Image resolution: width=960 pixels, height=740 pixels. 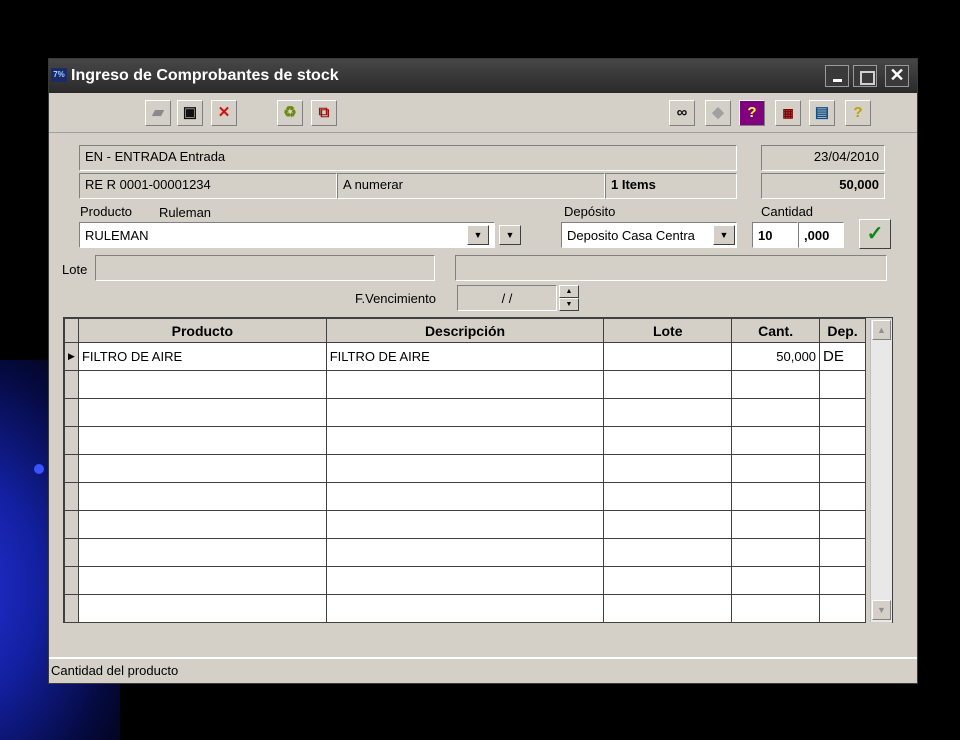 What do you see at coordinates (202, 356) in the screenshot?
I see `cell-producto: FILTRO DE AIRE` at bounding box center [202, 356].